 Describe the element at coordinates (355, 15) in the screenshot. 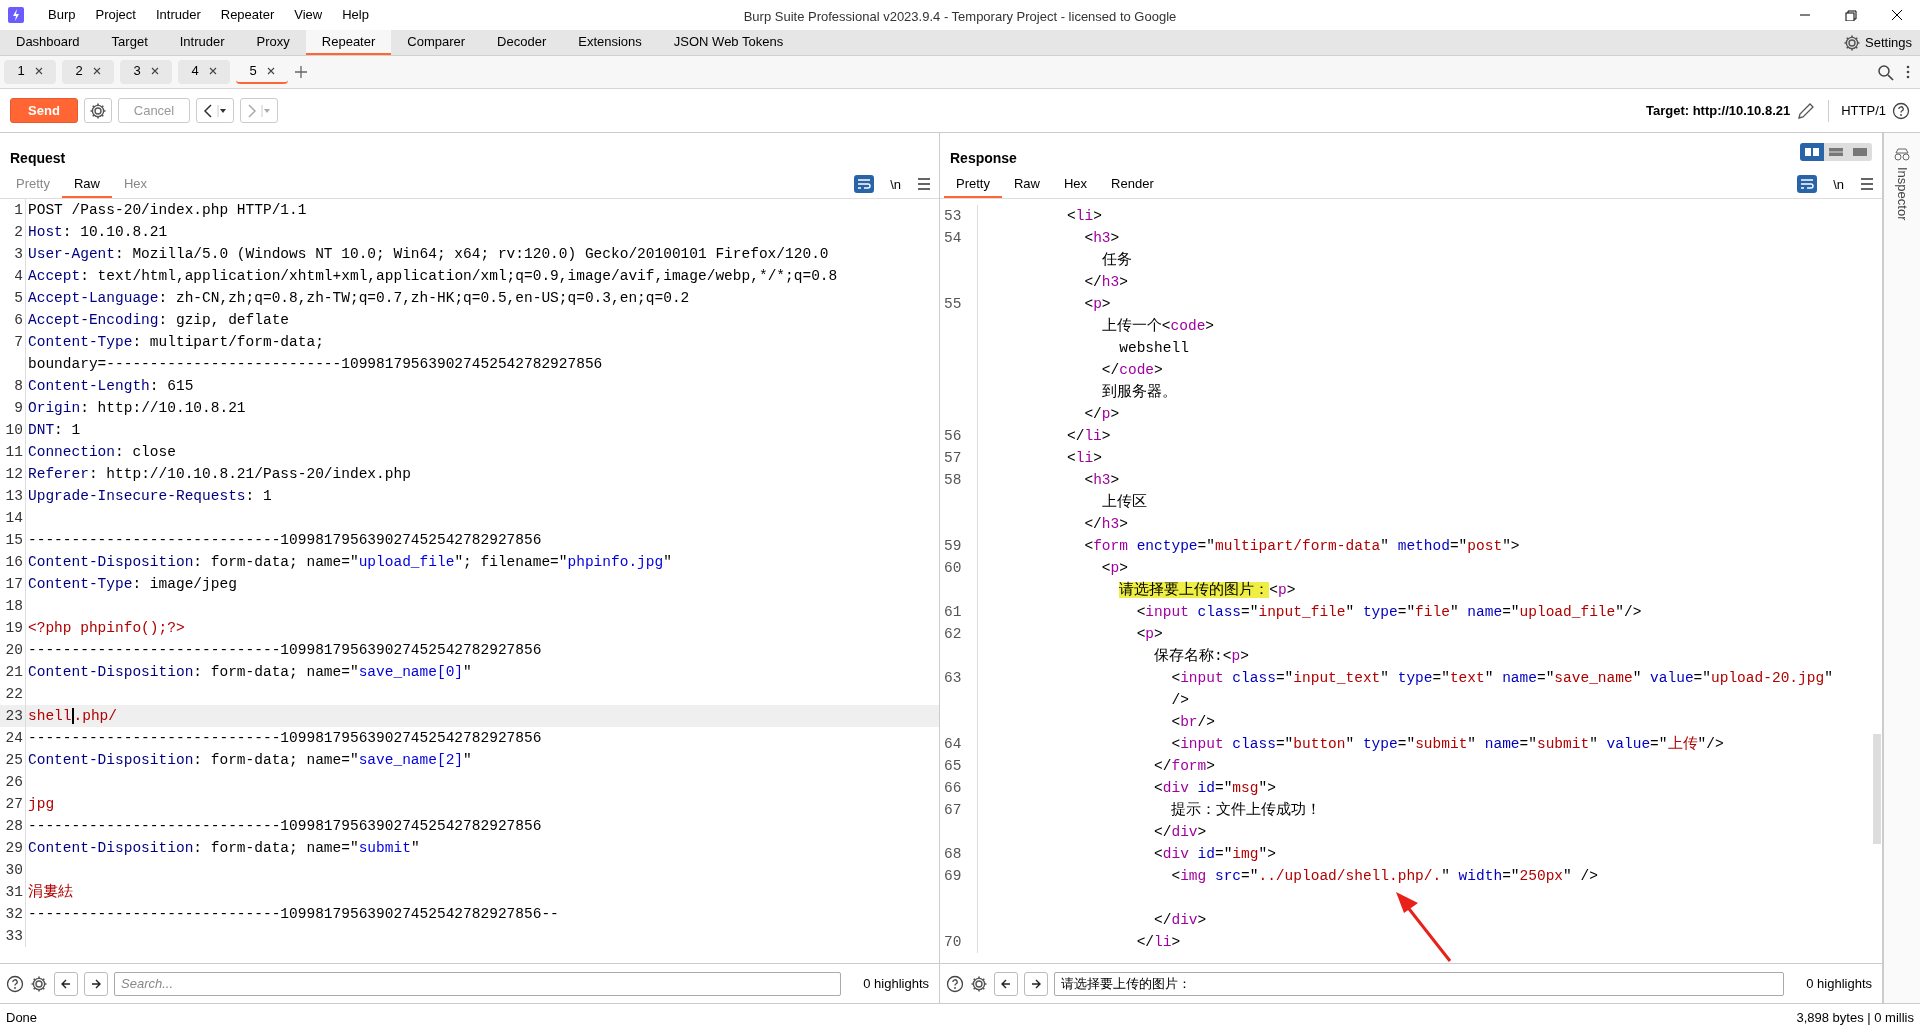

I see `menu-item: Help` at that location.